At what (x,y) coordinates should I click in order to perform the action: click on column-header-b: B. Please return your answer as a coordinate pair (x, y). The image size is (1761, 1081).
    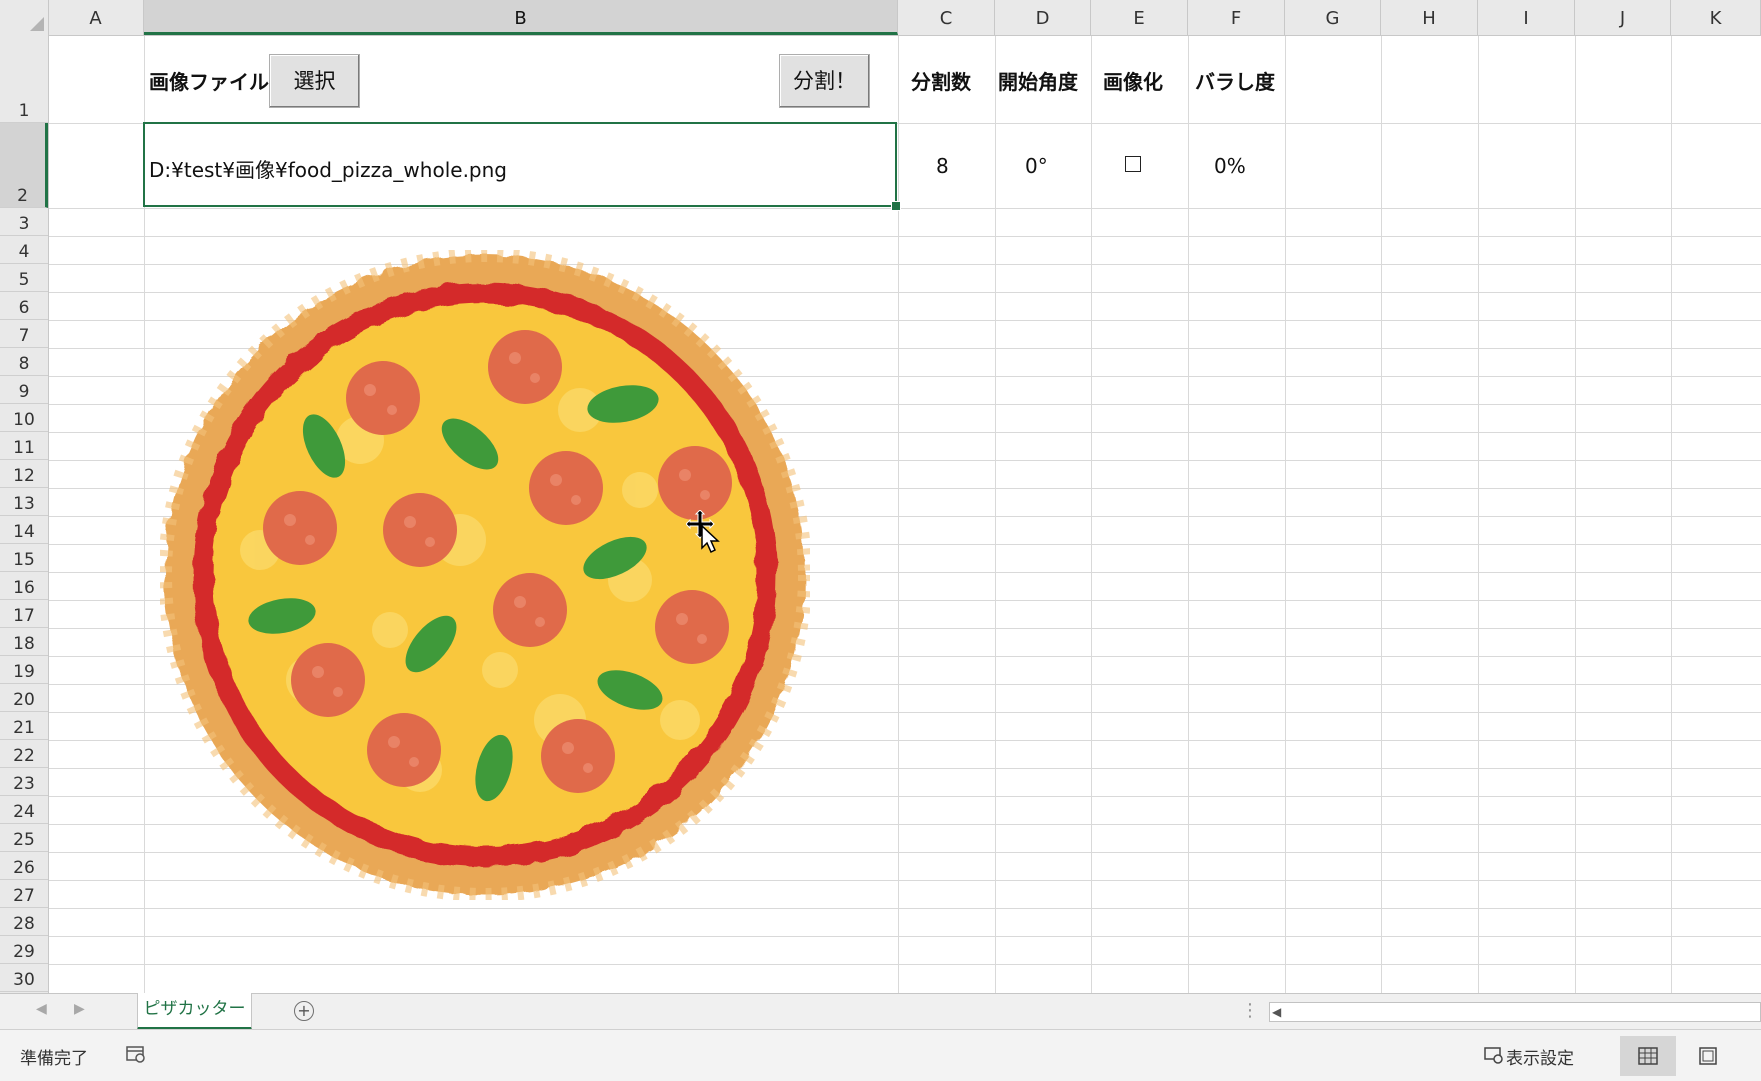
    Looking at the image, I should click on (521, 17).